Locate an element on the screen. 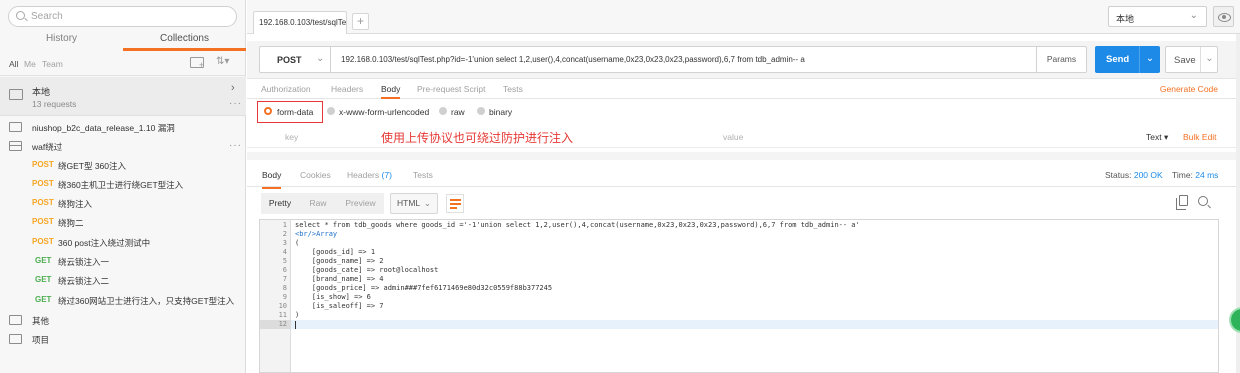 The width and height of the screenshot is (1240, 373). folder-item: niushop_b2c_data_release_1.10 漏洞 is located at coordinates (123, 127).